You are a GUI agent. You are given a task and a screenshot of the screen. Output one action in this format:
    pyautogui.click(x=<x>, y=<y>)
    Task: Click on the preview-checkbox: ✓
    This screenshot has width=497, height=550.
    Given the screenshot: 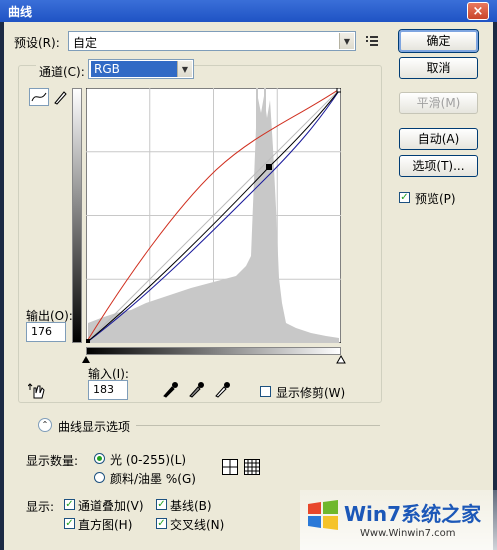 What is the action you would take?
    pyautogui.click(x=404, y=197)
    